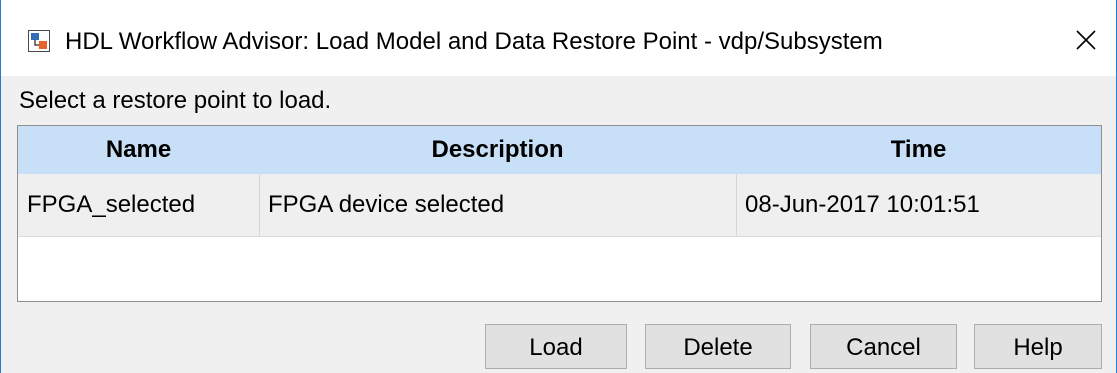 The image size is (1117, 373). What do you see at coordinates (175, 100) in the screenshot?
I see `instruction-label: Select a restore point to load.` at bounding box center [175, 100].